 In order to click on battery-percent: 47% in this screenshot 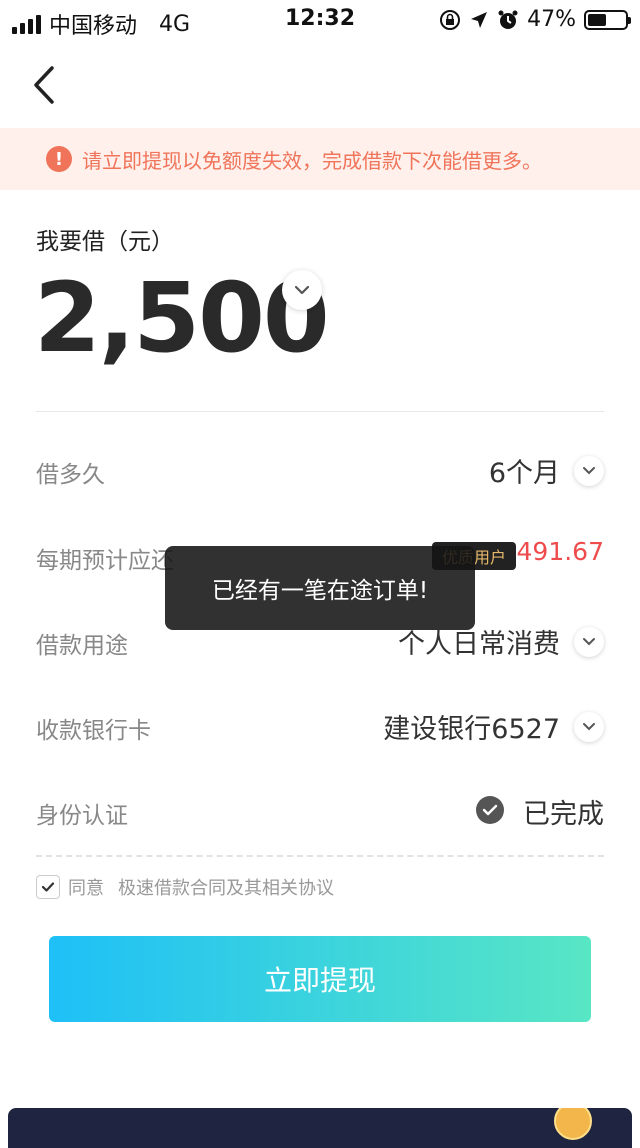, I will do `click(551, 19)`.